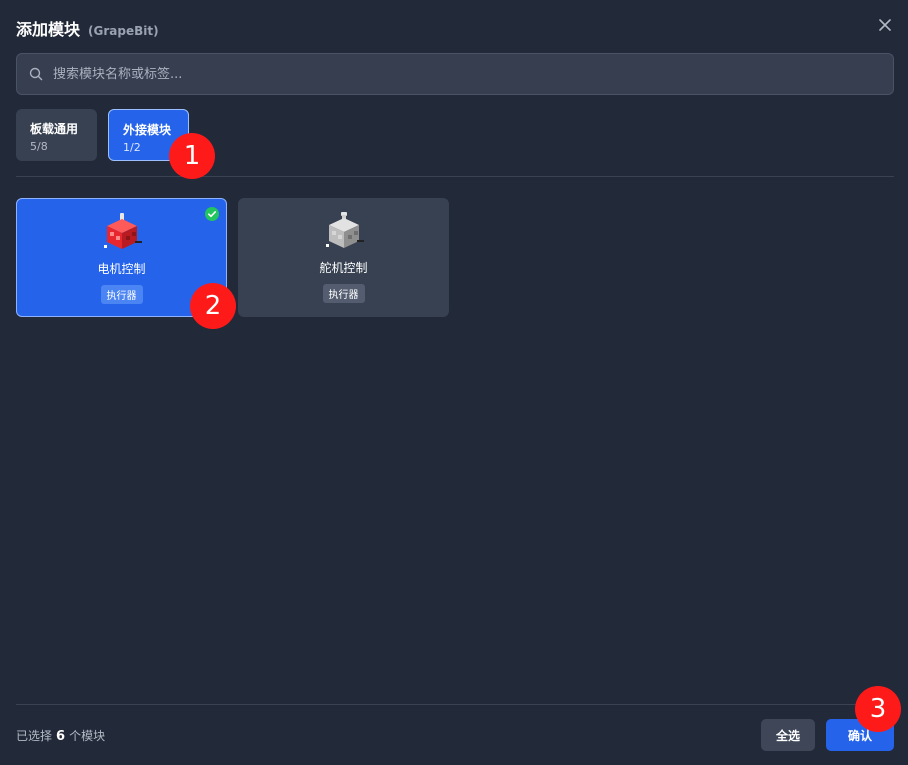 This screenshot has width=908, height=765. What do you see at coordinates (39, 146) in the screenshot?
I see `tab-count: 5/8` at bounding box center [39, 146].